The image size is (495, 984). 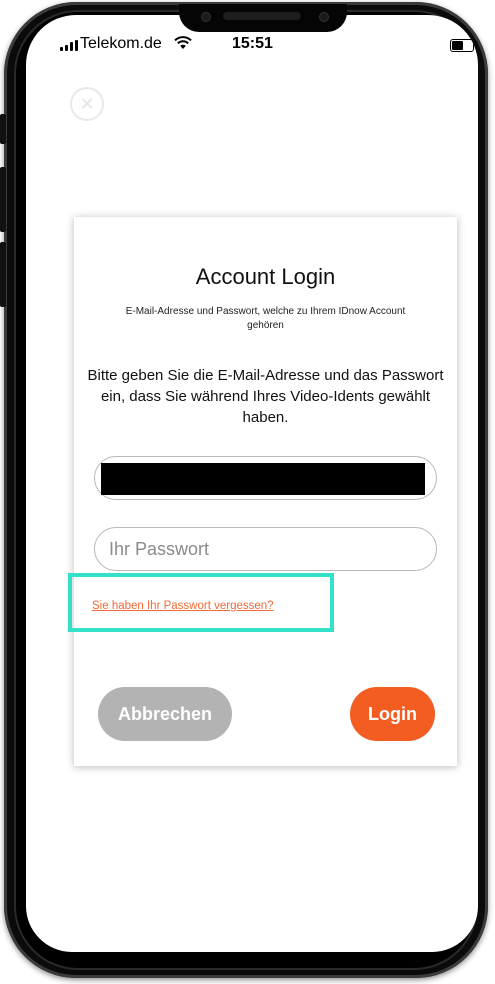 What do you see at coordinates (3, 274) in the screenshot?
I see `volume-down-button` at bounding box center [3, 274].